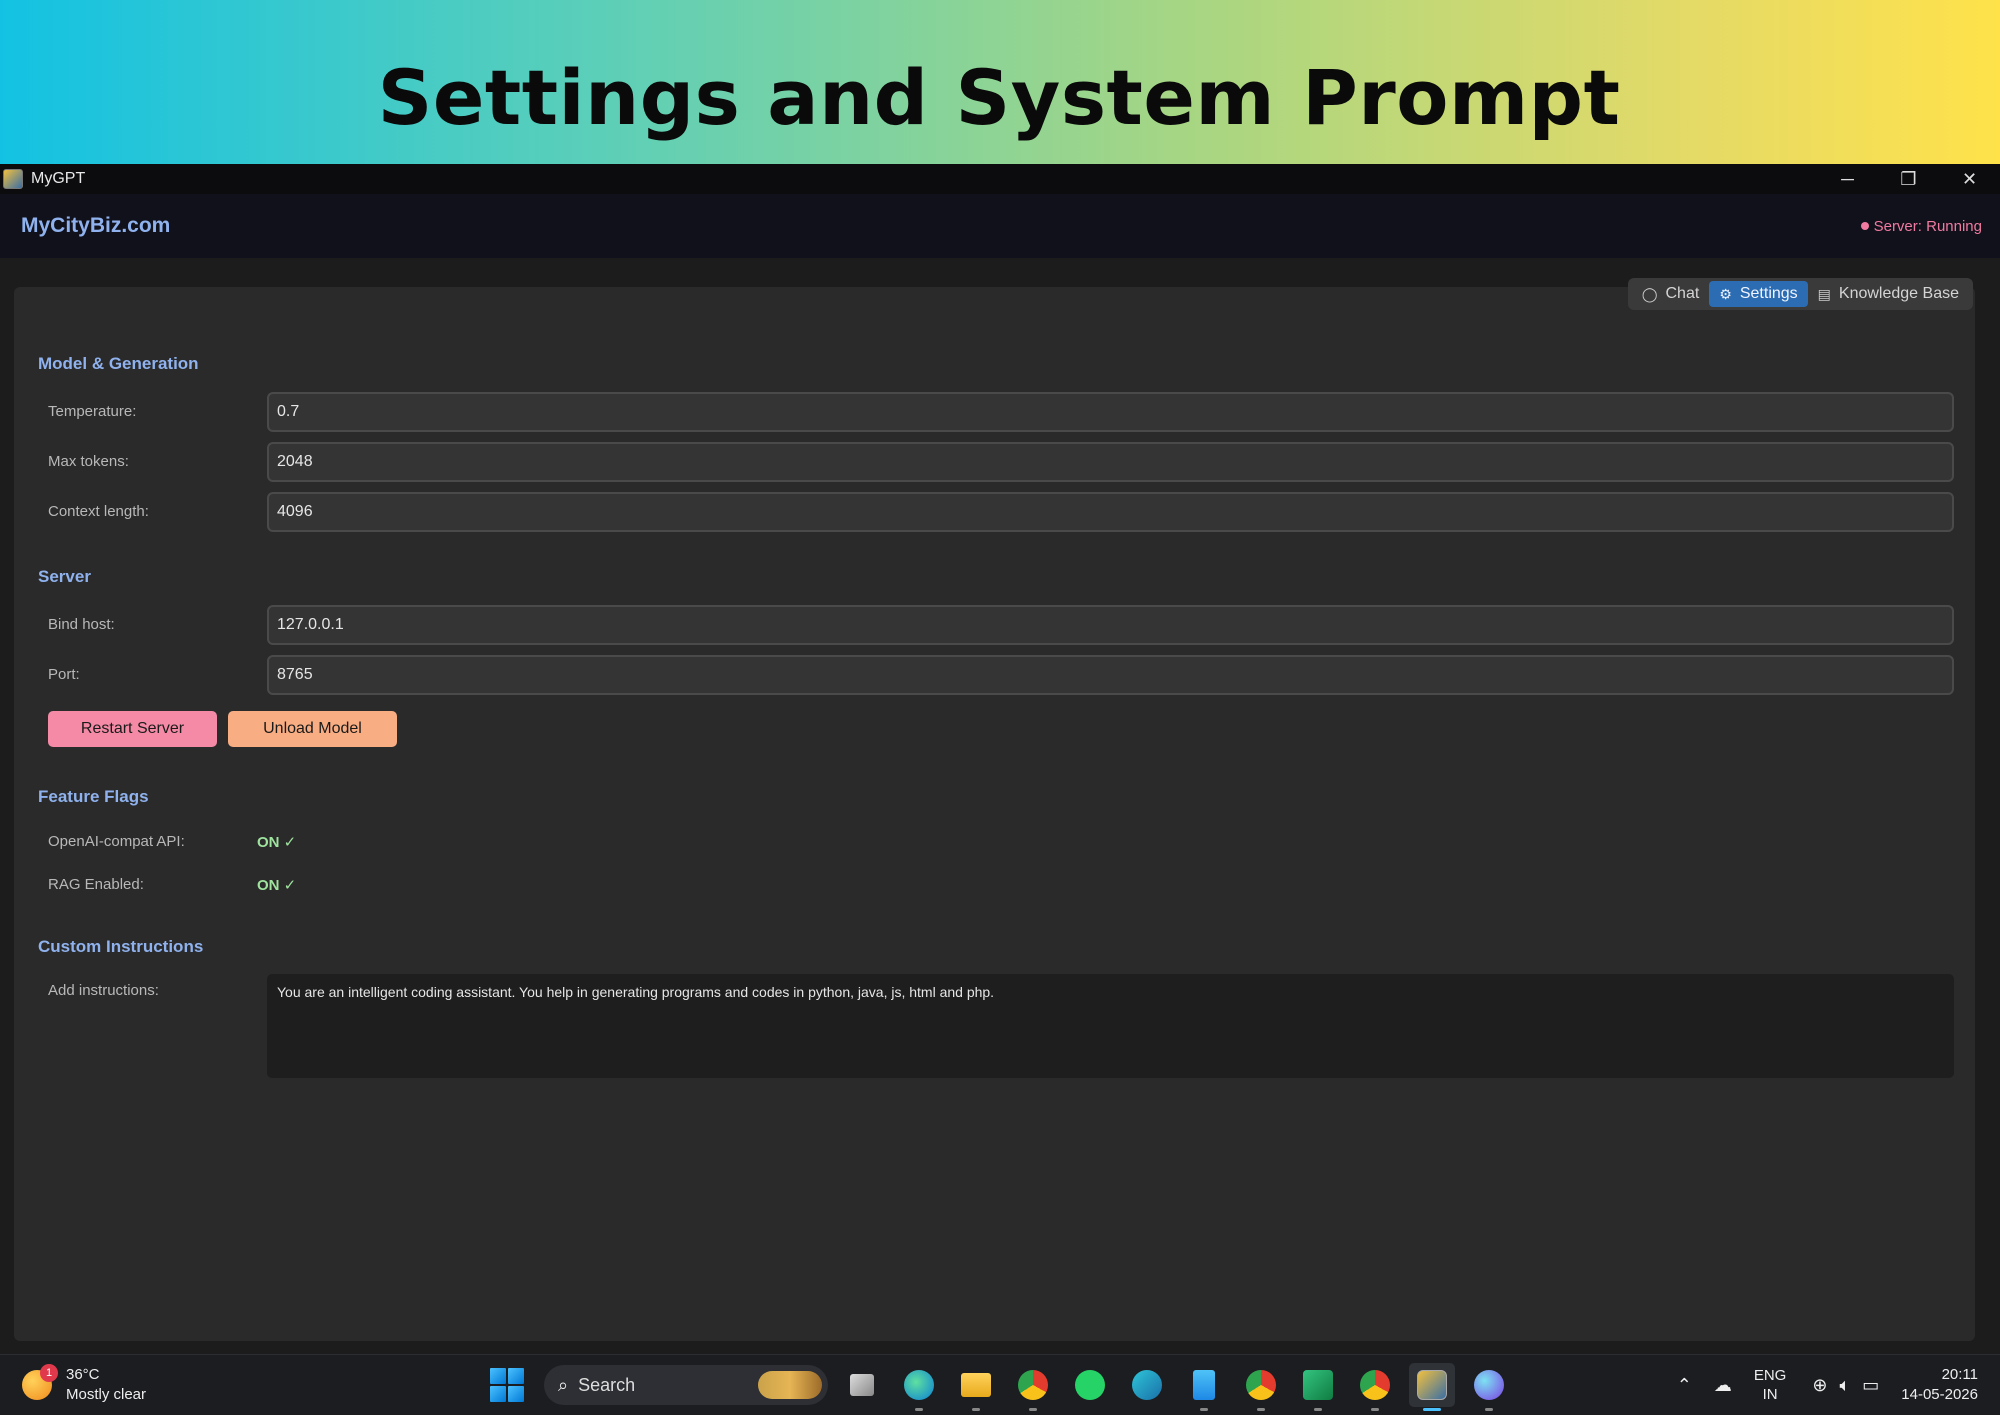 This screenshot has height=1415, width=2000. What do you see at coordinates (1838, 1385) in the screenshot?
I see `system-tray: ⌃ ☁ ENG IN ⊕ 🔈︎ ▭ 20:11 14-05-2026` at bounding box center [1838, 1385].